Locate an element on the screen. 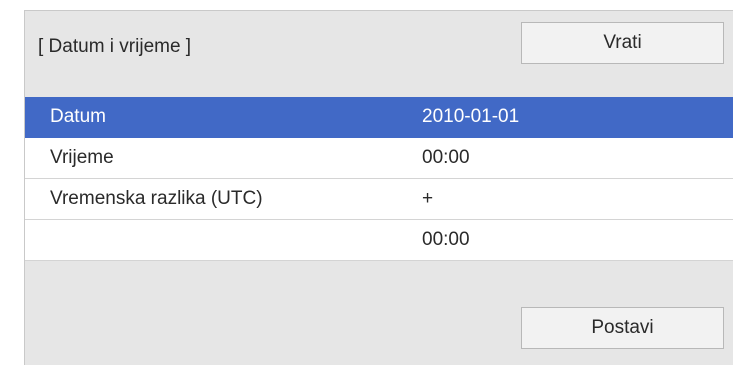 Image resolution: width=733 pixels, height=365 pixels. time-value: 00:00 is located at coordinates (446, 157).